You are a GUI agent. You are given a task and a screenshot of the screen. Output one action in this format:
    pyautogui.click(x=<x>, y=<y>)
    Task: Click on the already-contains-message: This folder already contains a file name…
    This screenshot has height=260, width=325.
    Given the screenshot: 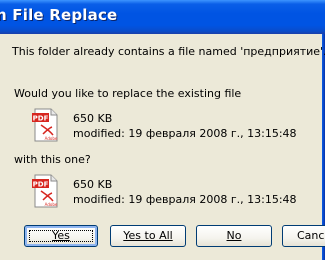 What is the action you would take?
    pyautogui.click(x=168, y=51)
    